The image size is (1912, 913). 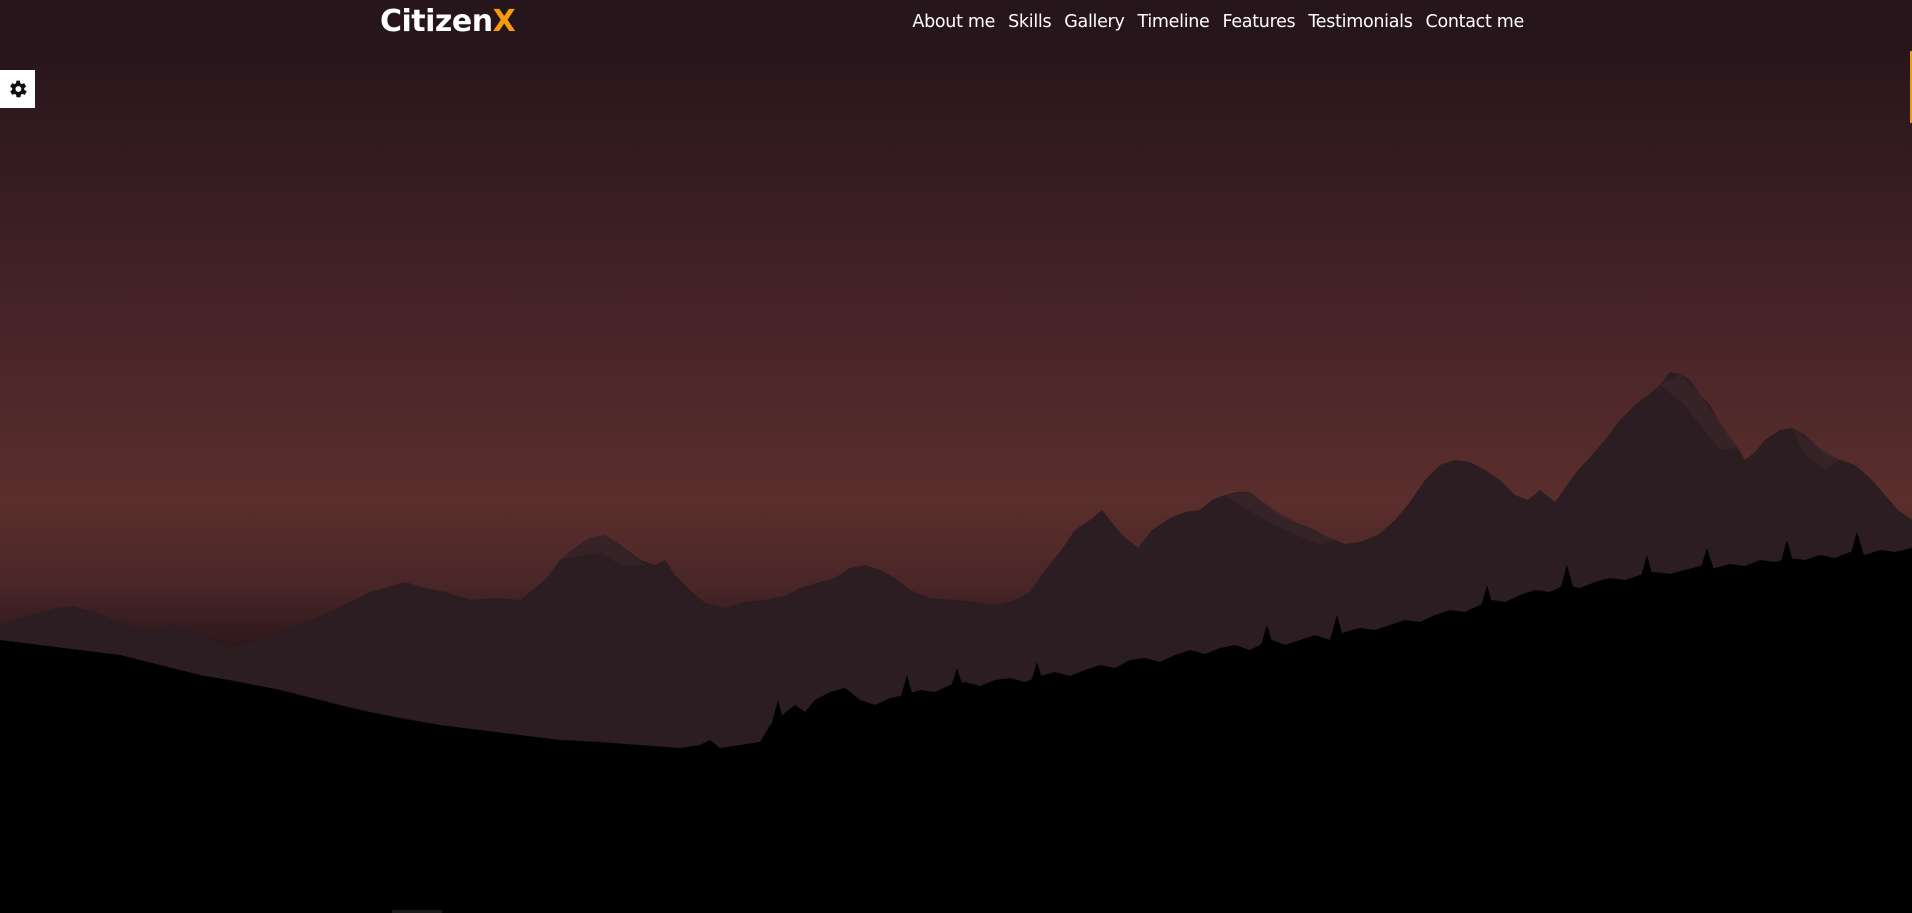 I want to click on settings-toggle-button, so click(x=17, y=89).